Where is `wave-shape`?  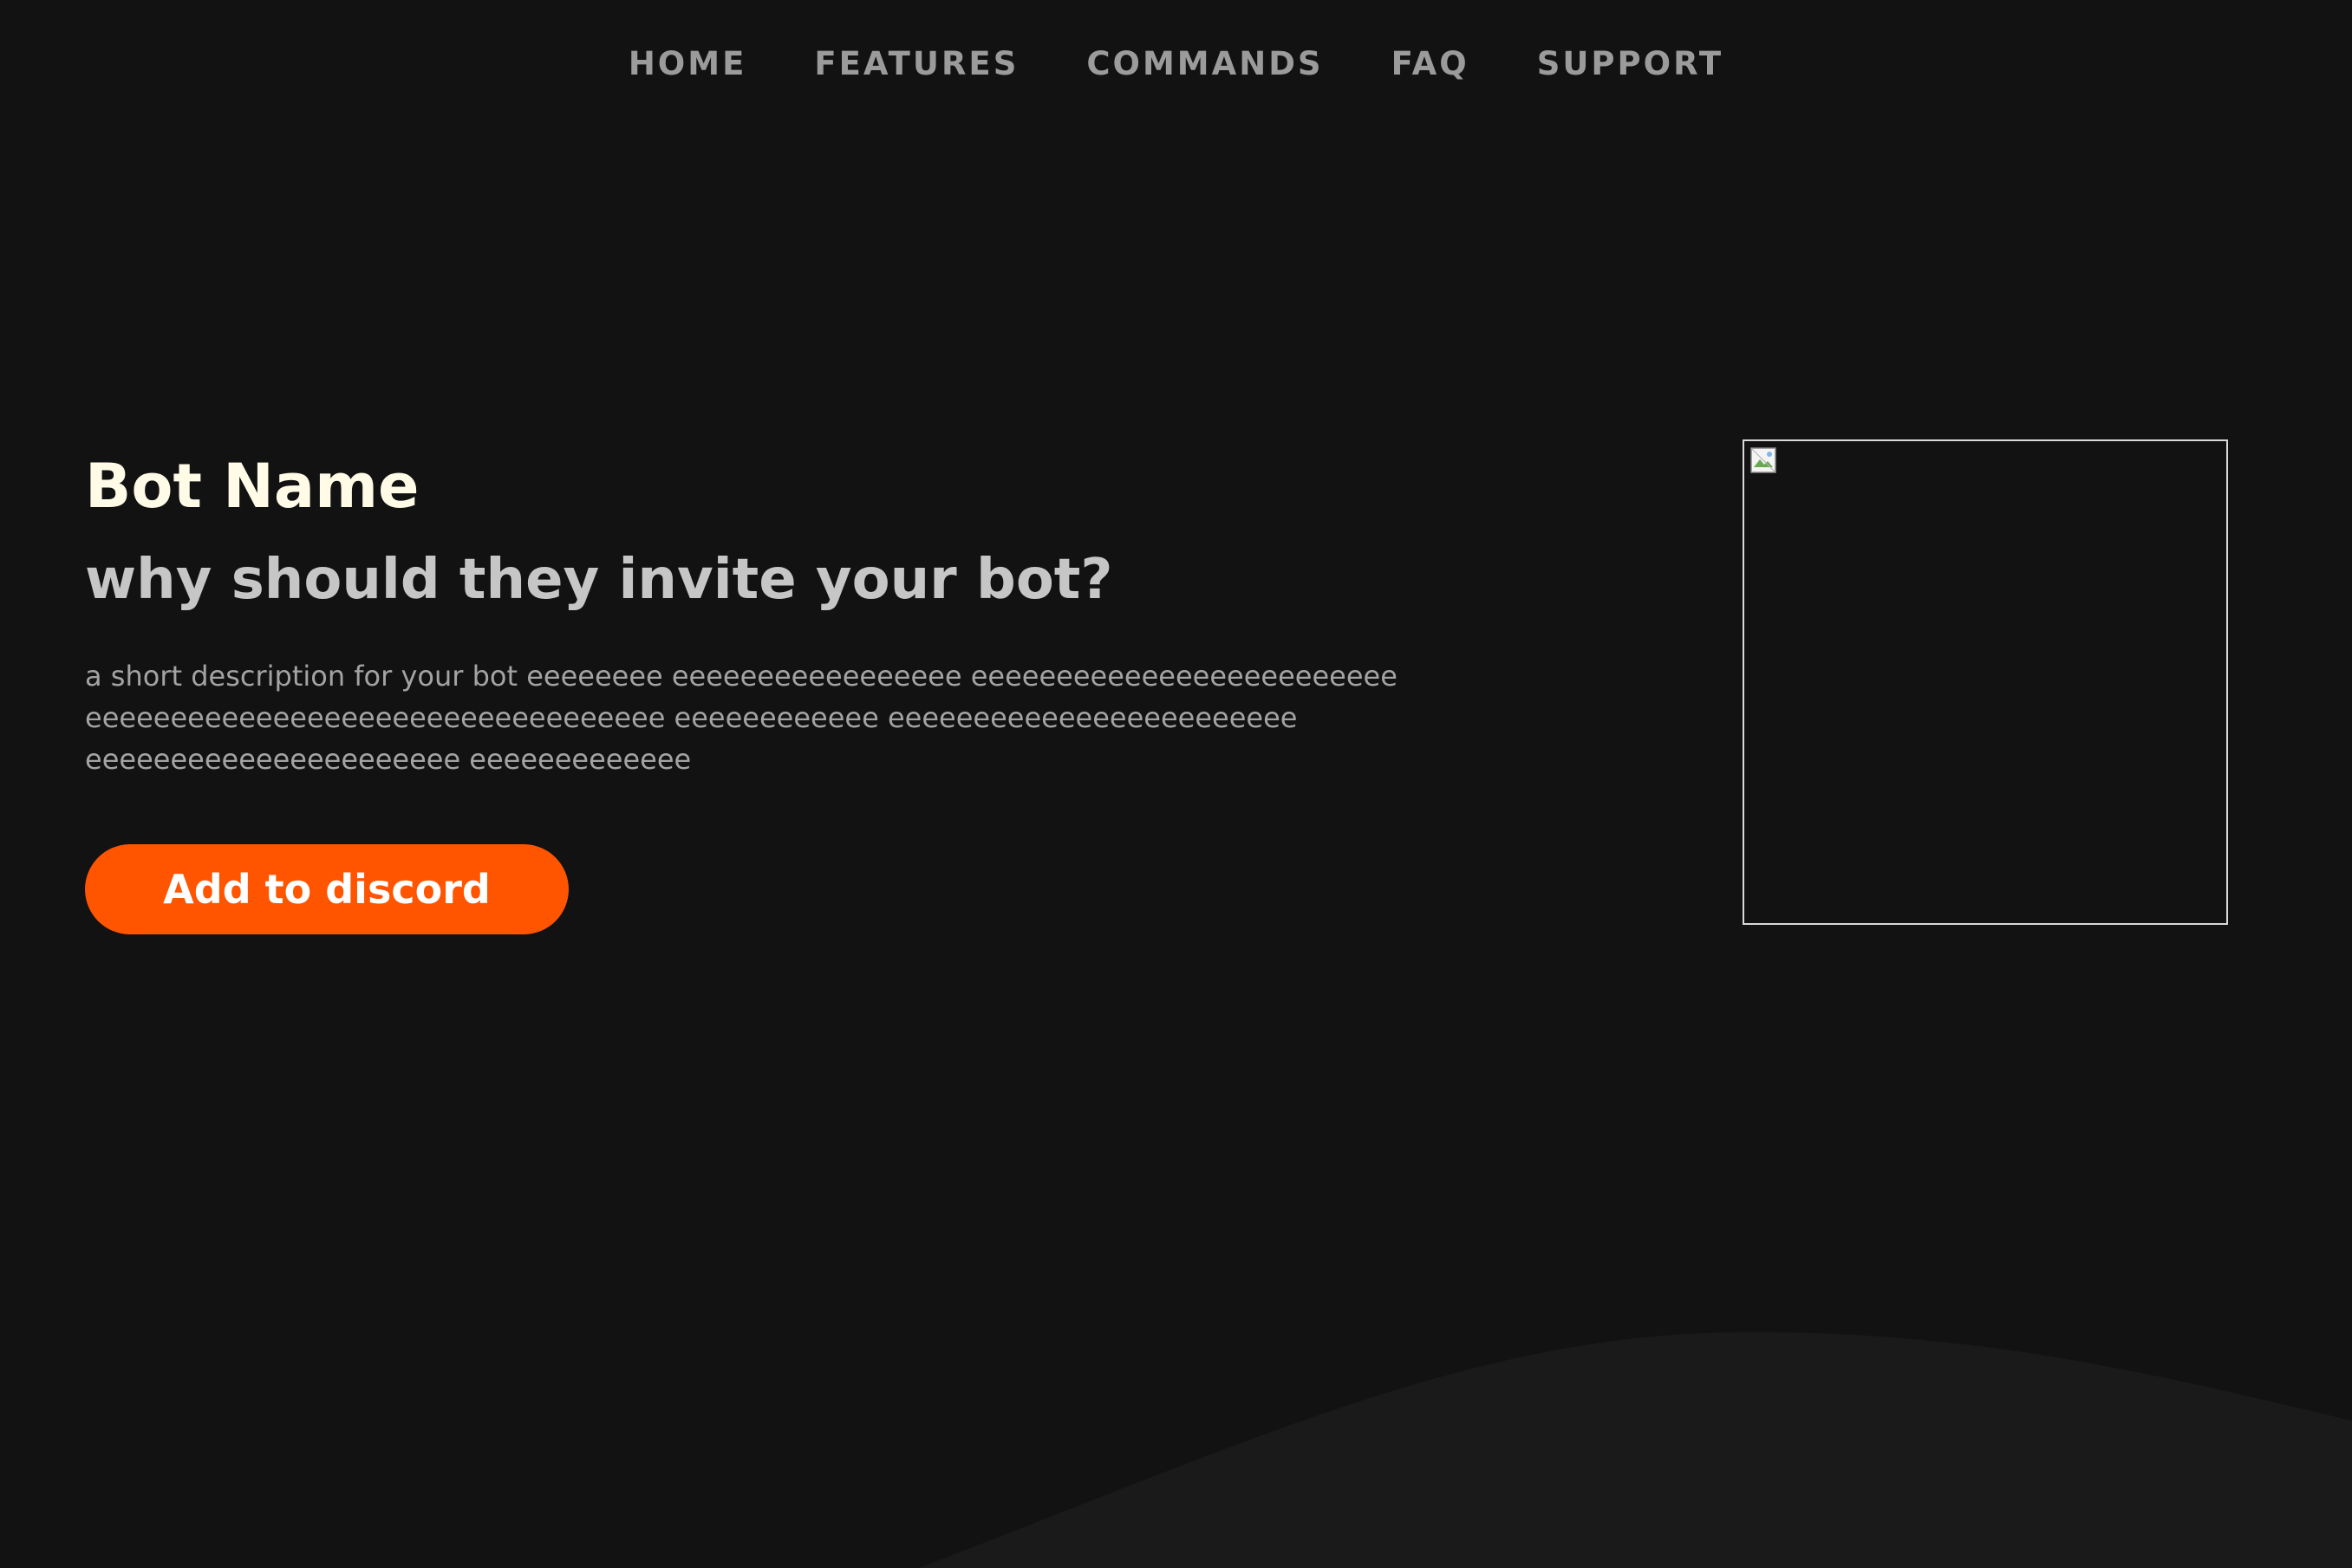 wave-shape is located at coordinates (1635, 1449).